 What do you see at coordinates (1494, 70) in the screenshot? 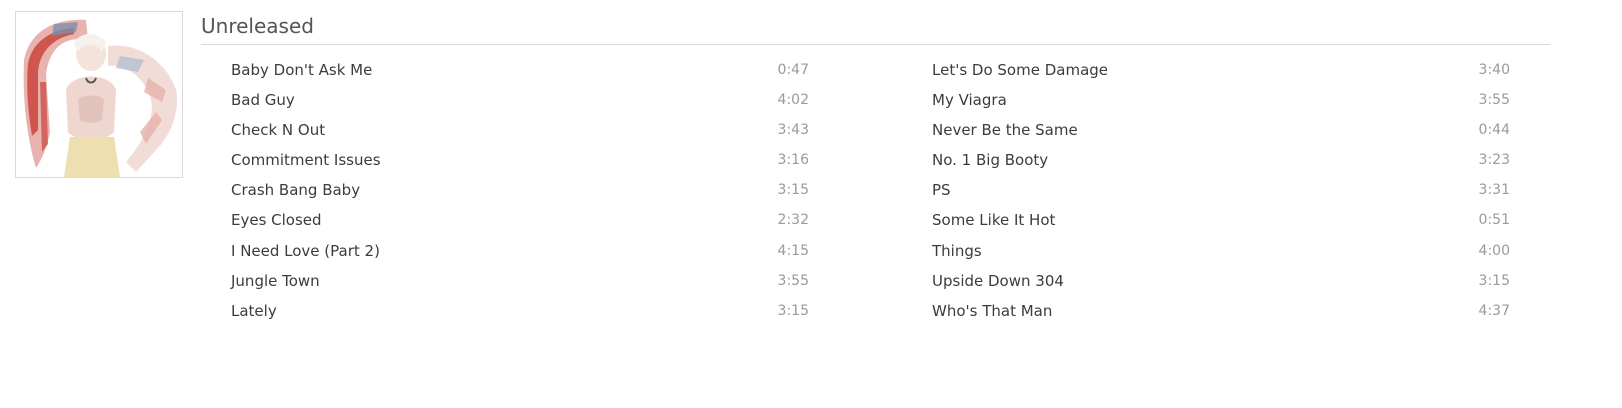
I see `track-duration: 3:40` at bounding box center [1494, 70].